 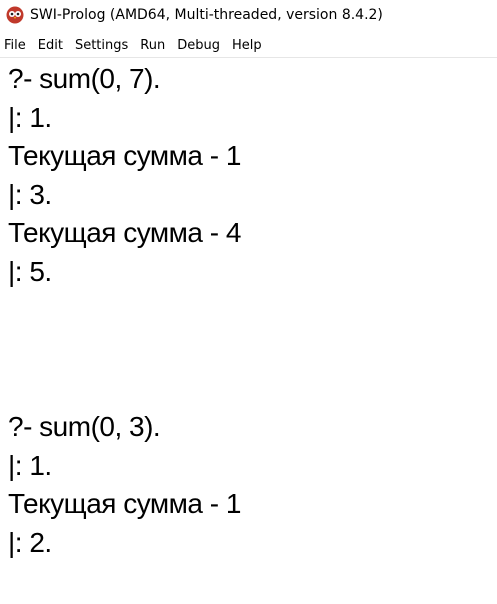 What do you see at coordinates (15, 15) in the screenshot?
I see `swi-prolog-owl-icon` at bounding box center [15, 15].